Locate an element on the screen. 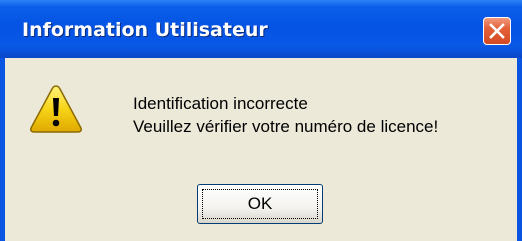 This screenshot has height=241, width=522. close-icon is located at coordinates (497, 31).